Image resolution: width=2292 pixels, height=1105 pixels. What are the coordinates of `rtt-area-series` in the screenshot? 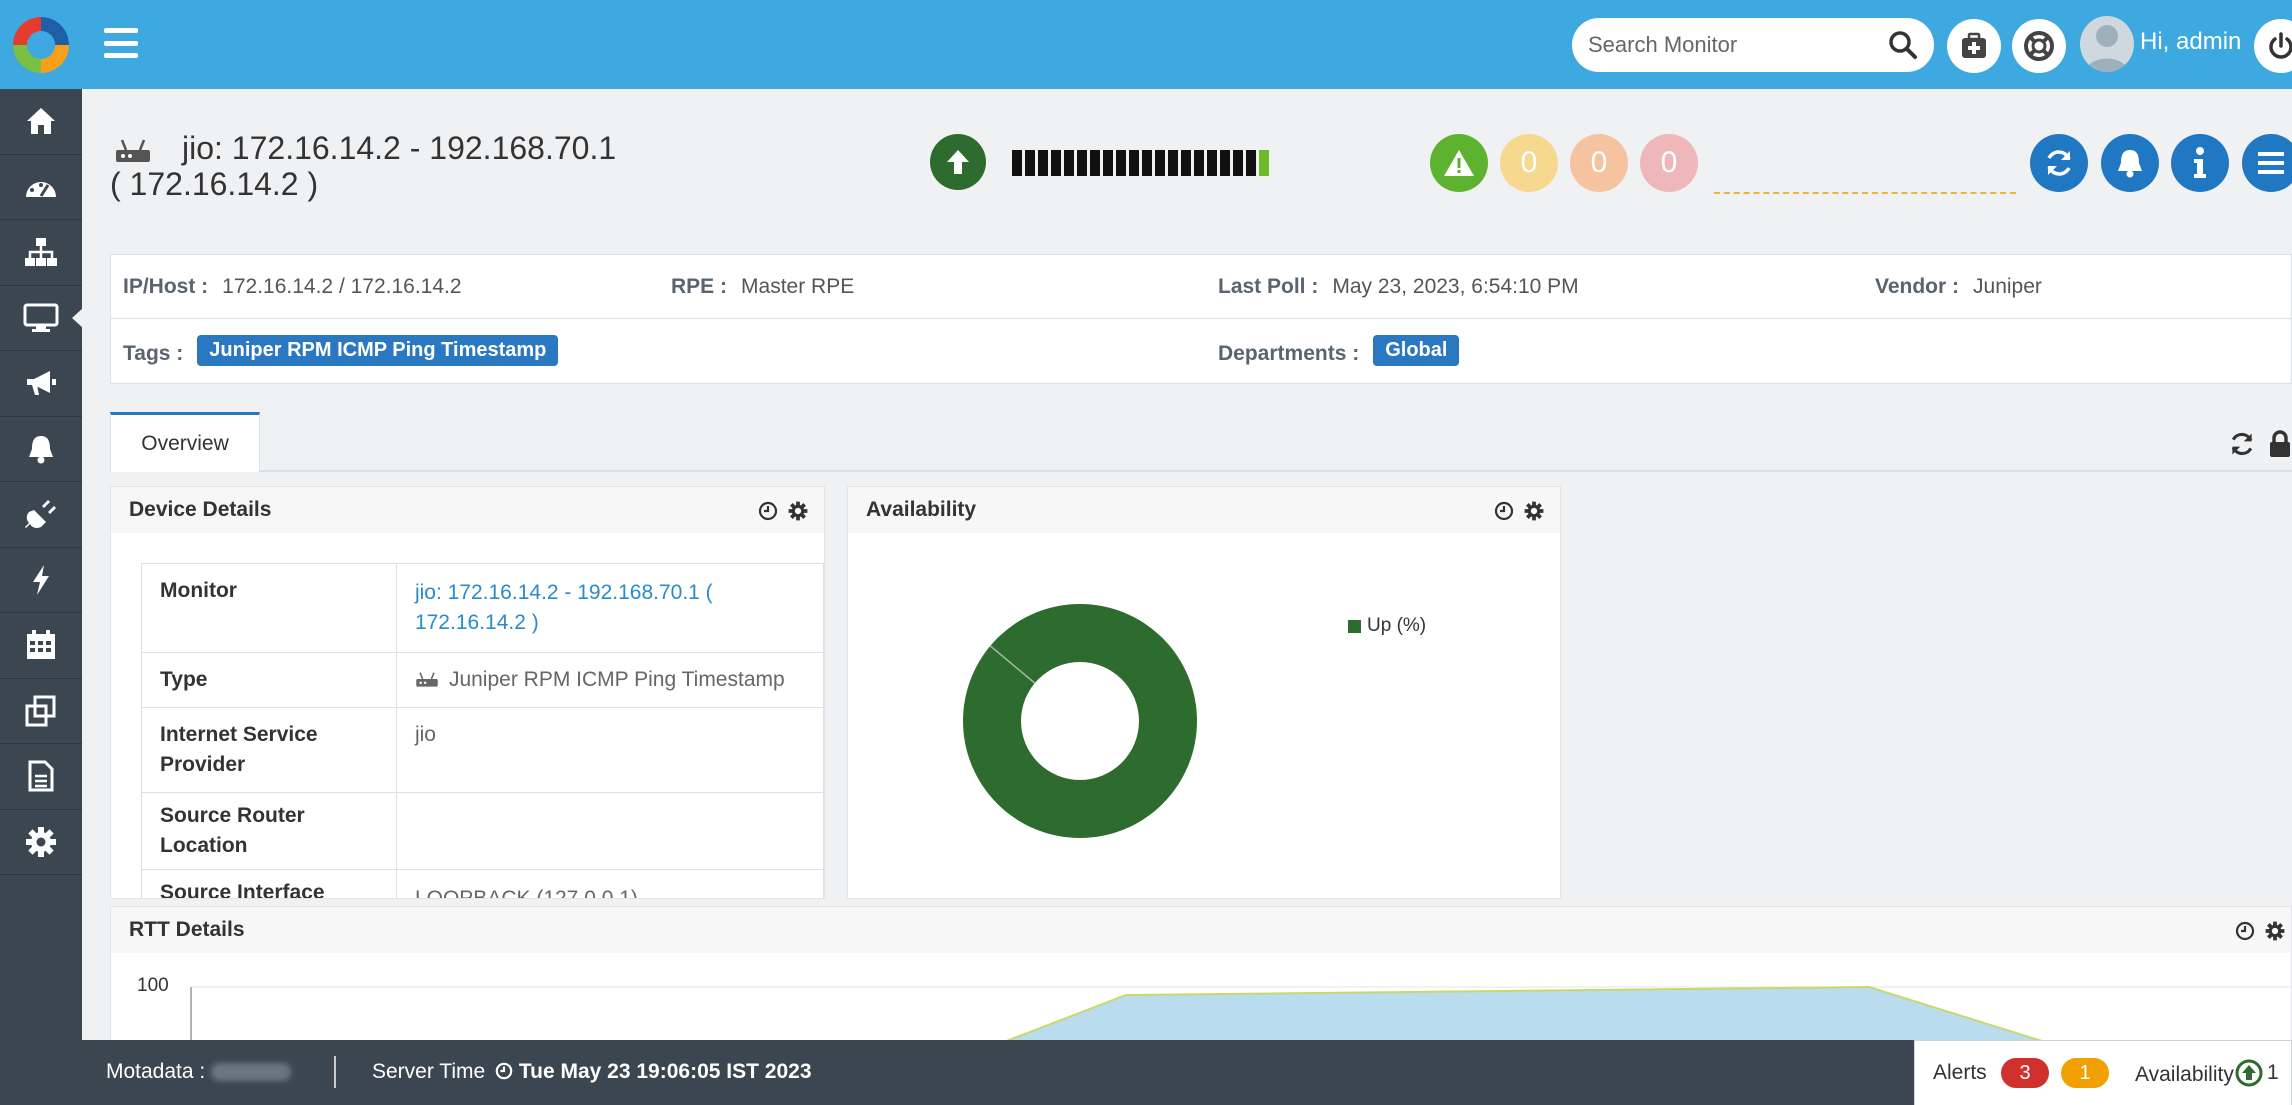 It's located at (1525, 1015).